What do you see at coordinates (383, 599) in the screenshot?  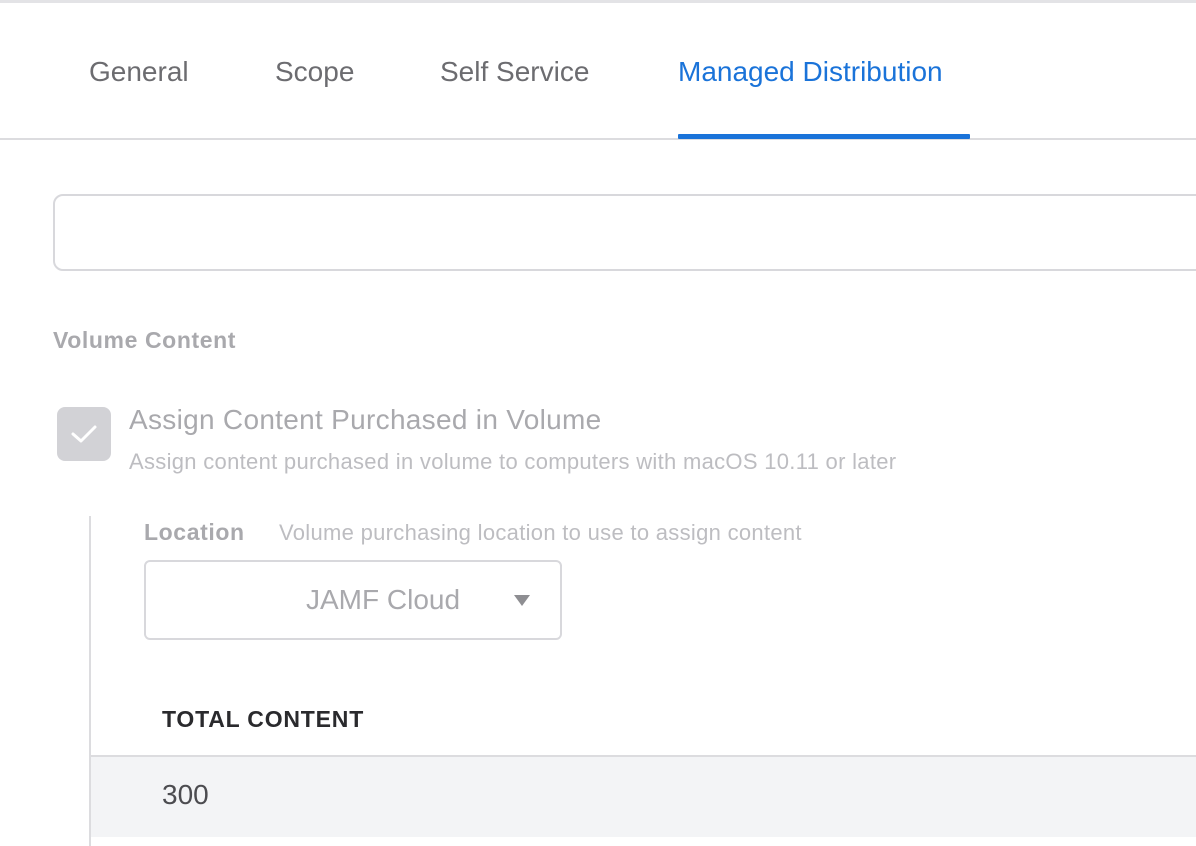 I see `location-select-value: JAMF Cloud` at bounding box center [383, 599].